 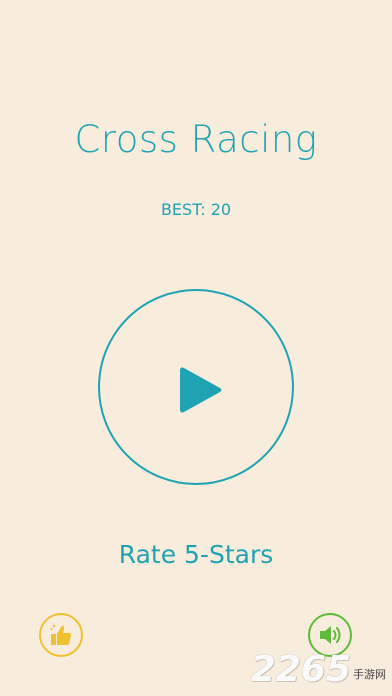 I want to click on thumbs-up-icon, so click(x=60, y=634).